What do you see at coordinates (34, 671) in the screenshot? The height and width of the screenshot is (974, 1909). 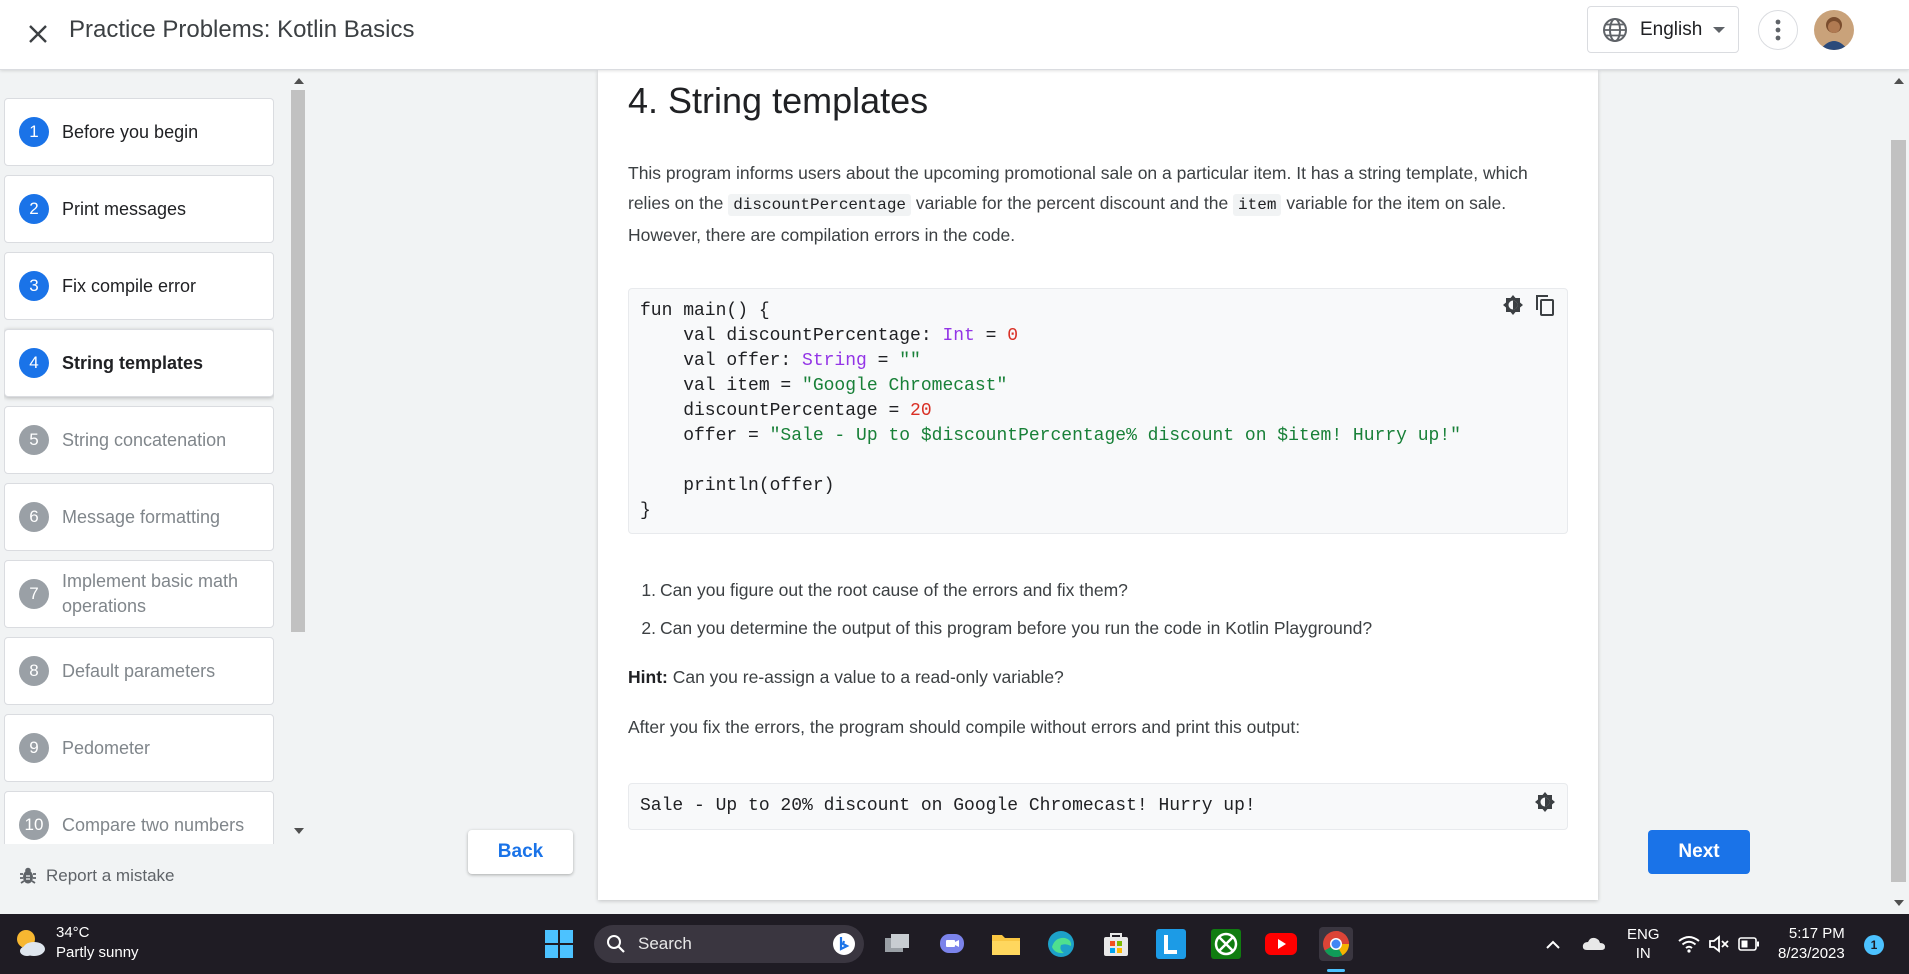 I see `step-number: 8` at bounding box center [34, 671].